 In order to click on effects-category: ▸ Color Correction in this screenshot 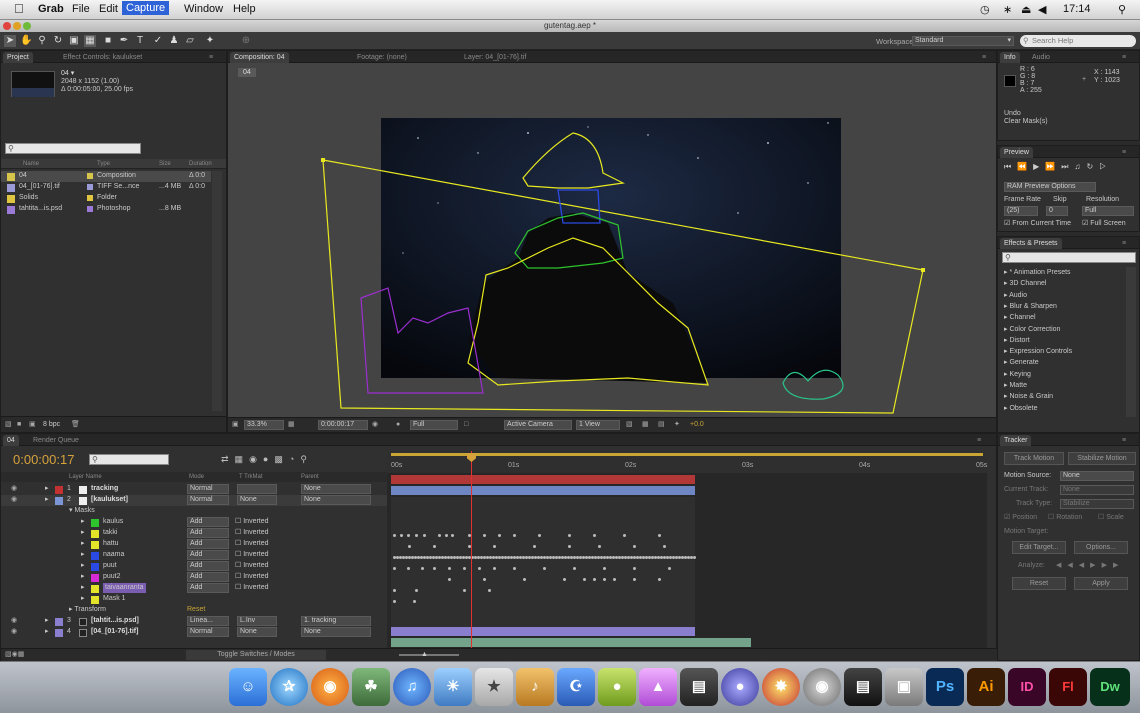, I will do `click(1032, 330)`.